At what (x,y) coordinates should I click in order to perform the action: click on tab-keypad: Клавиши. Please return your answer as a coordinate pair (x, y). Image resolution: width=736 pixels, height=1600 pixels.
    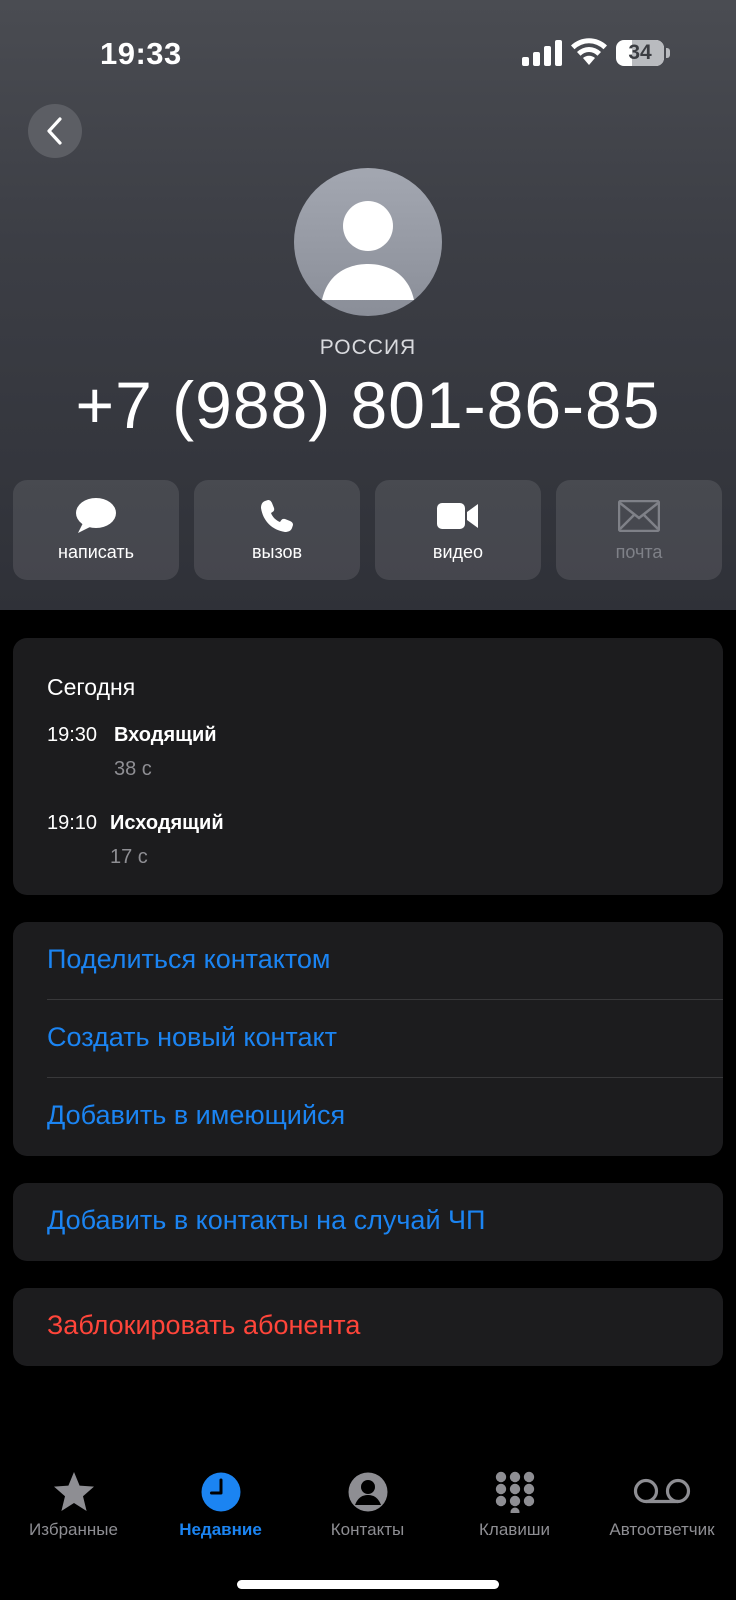
    Looking at the image, I should click on (514, 1497).